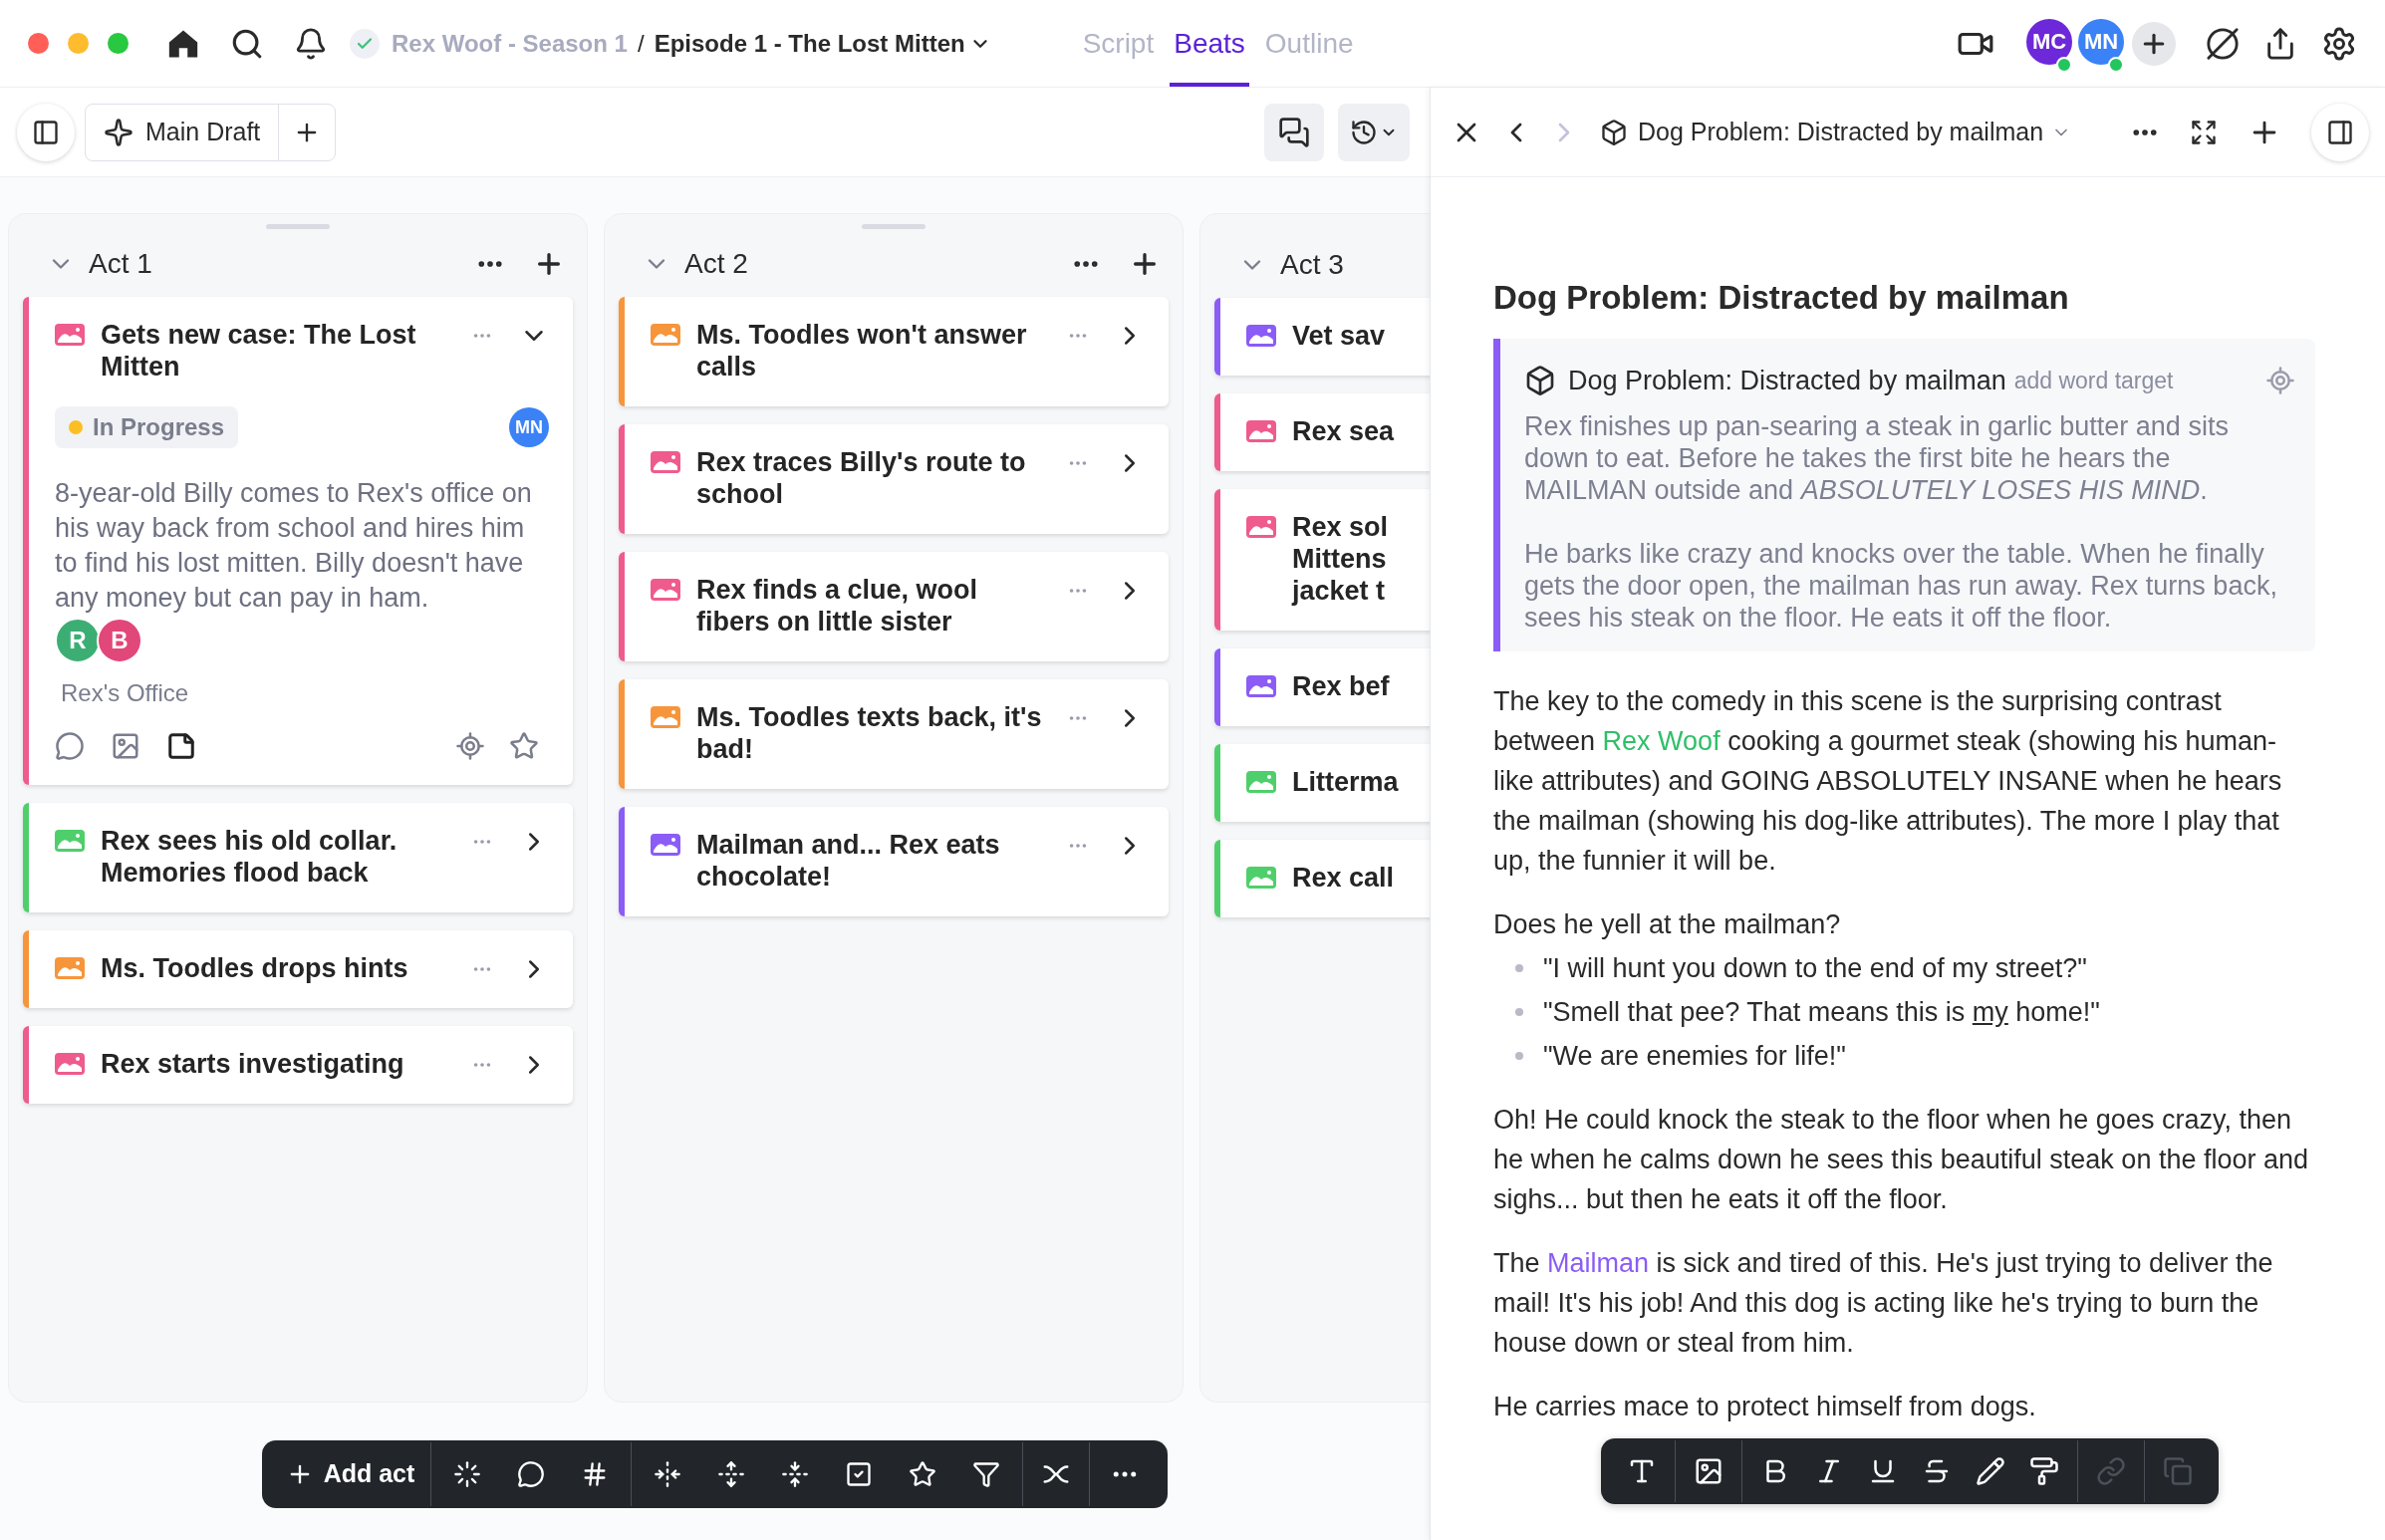 This screenshot has width=2385, height=1540. I want to click on beat-card: Rex starts investigating, so click(298, 1065).